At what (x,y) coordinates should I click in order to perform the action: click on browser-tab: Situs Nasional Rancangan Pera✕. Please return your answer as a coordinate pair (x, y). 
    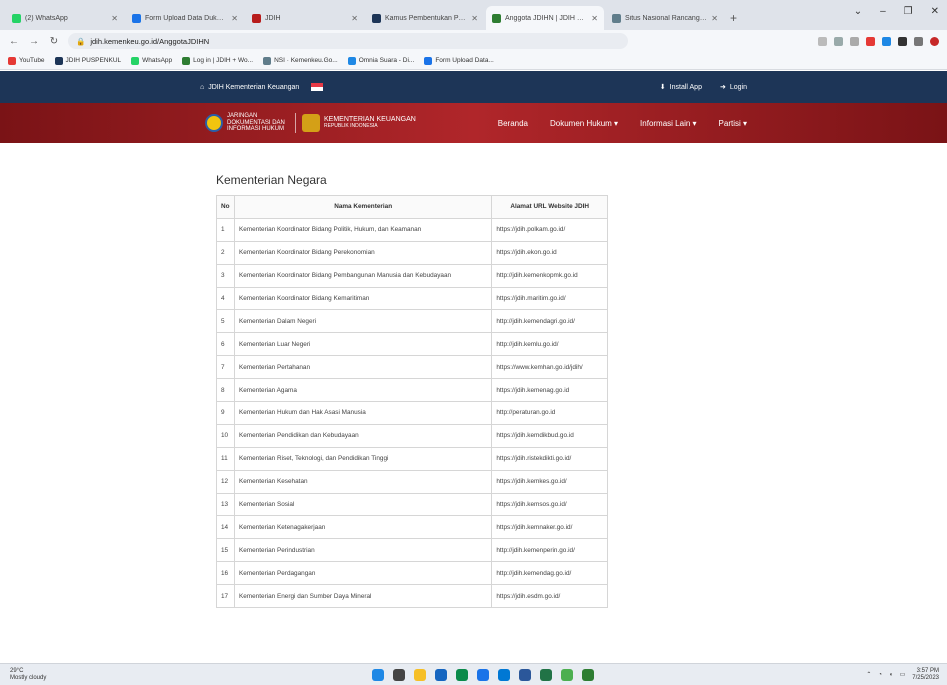
    Looking at the image, I should click on (665, 18).